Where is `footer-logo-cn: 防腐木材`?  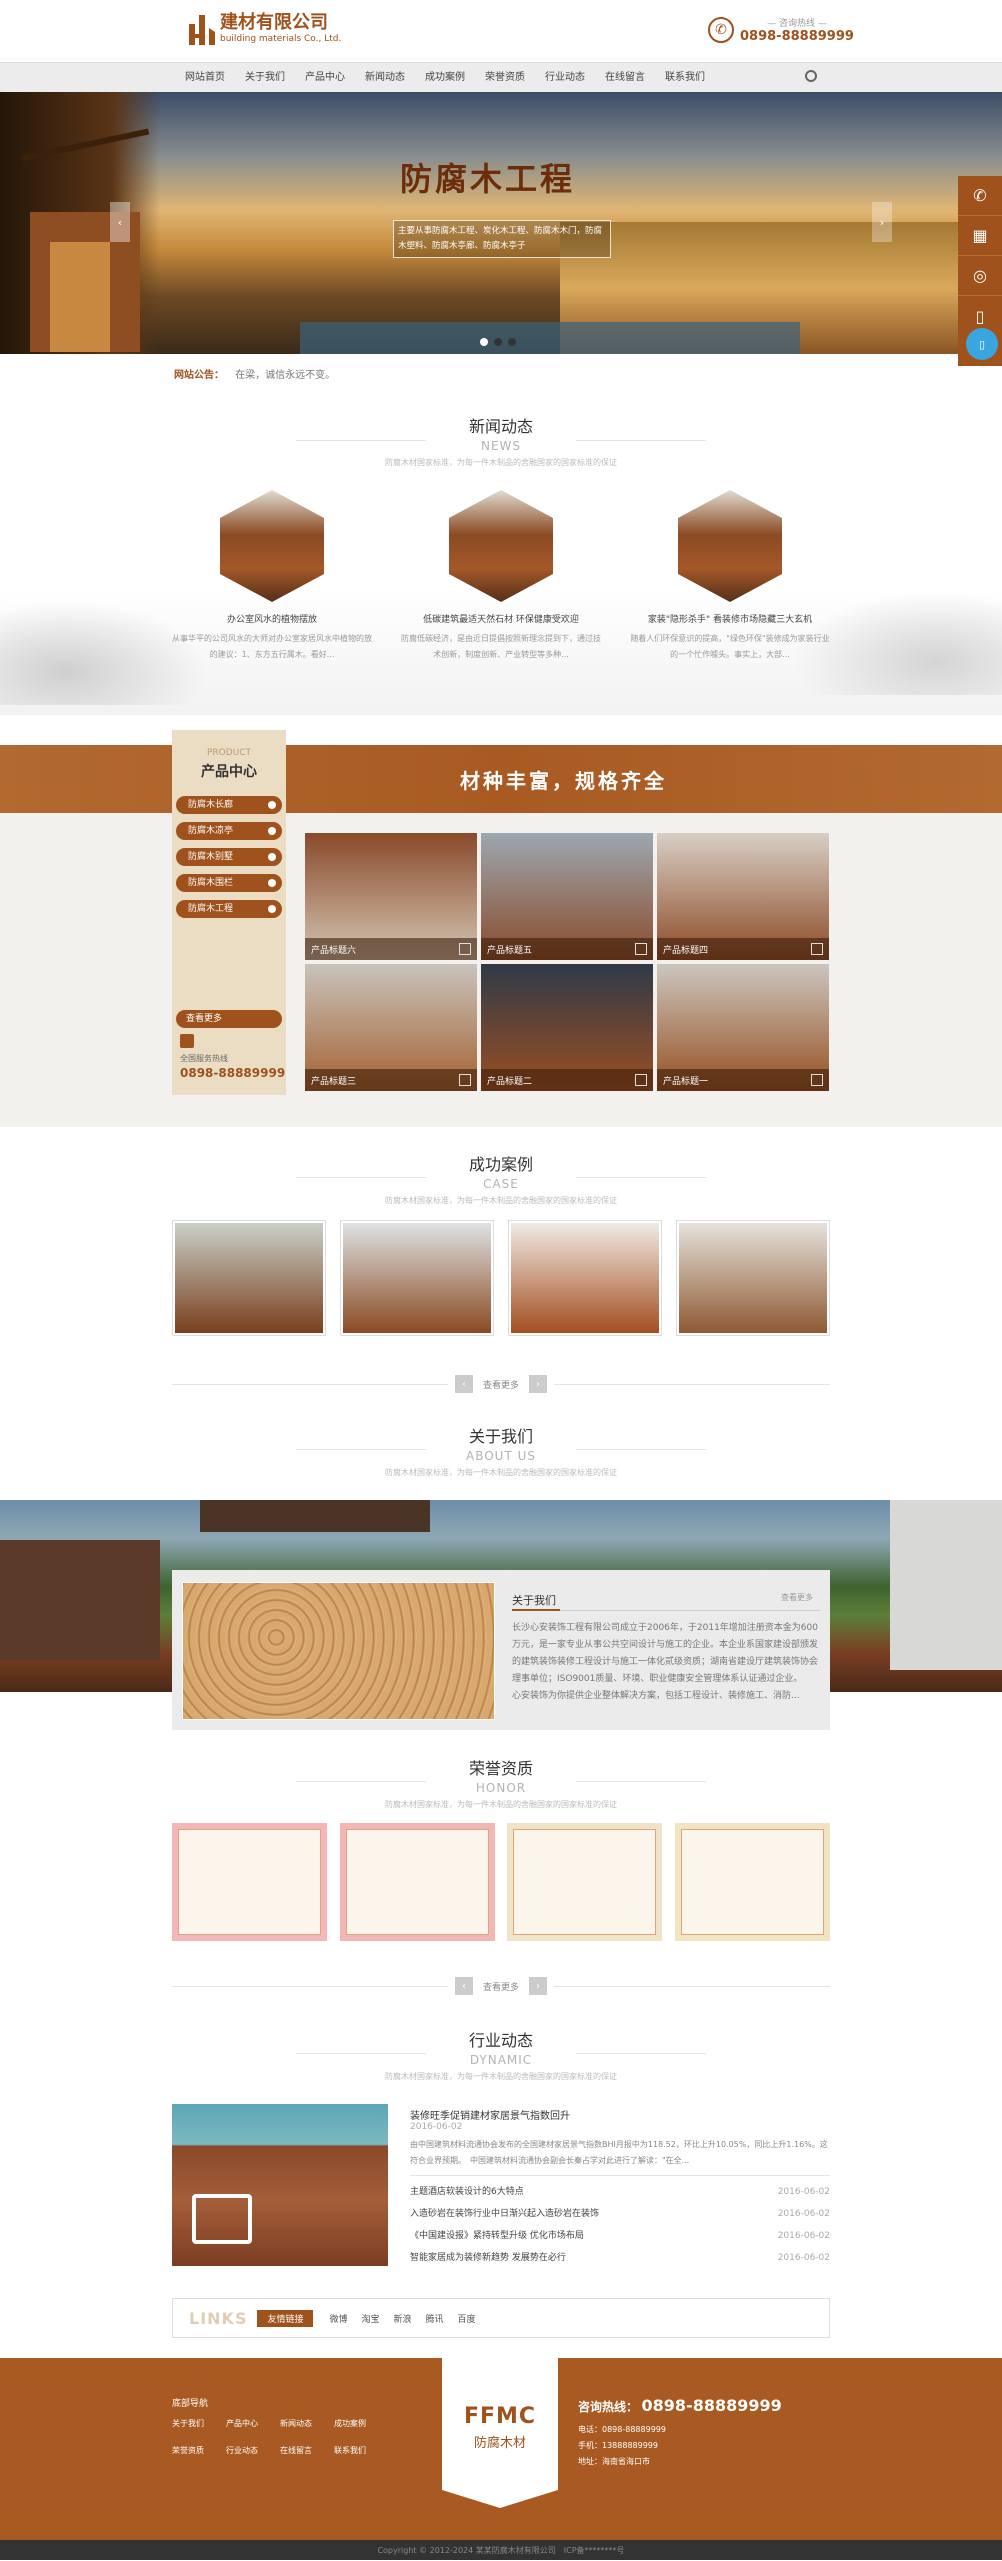 footer-logo-cn: 防腐木材 is located at coordinates (499, 2443).